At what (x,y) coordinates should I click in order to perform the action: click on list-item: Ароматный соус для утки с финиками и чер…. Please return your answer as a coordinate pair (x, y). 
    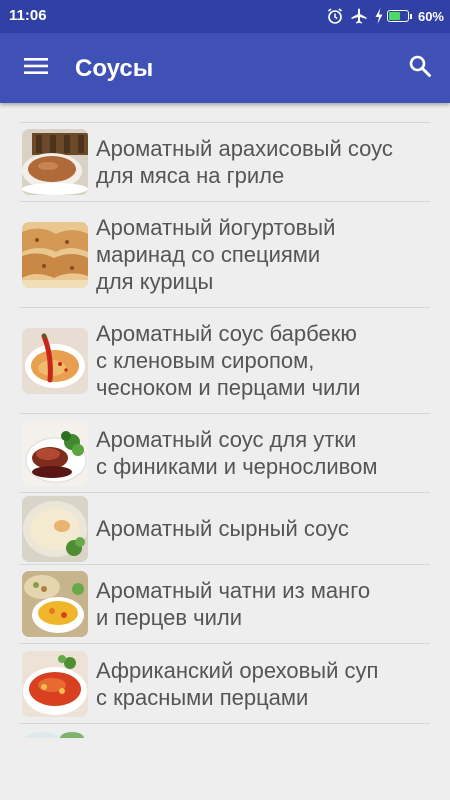
    Looking at the image, I should click on (225, 453).